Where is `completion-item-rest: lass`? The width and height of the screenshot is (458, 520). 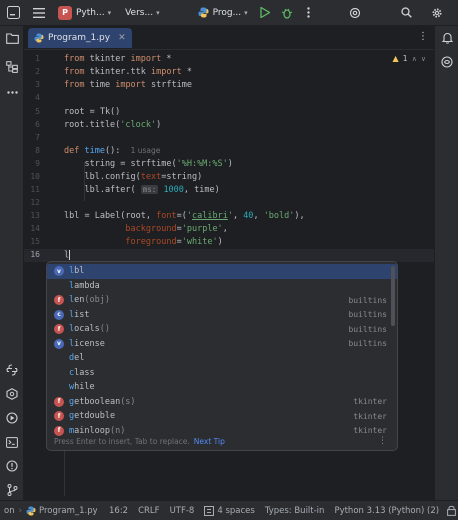 completion-item-rest: lass is located at coordinates (84, 372).